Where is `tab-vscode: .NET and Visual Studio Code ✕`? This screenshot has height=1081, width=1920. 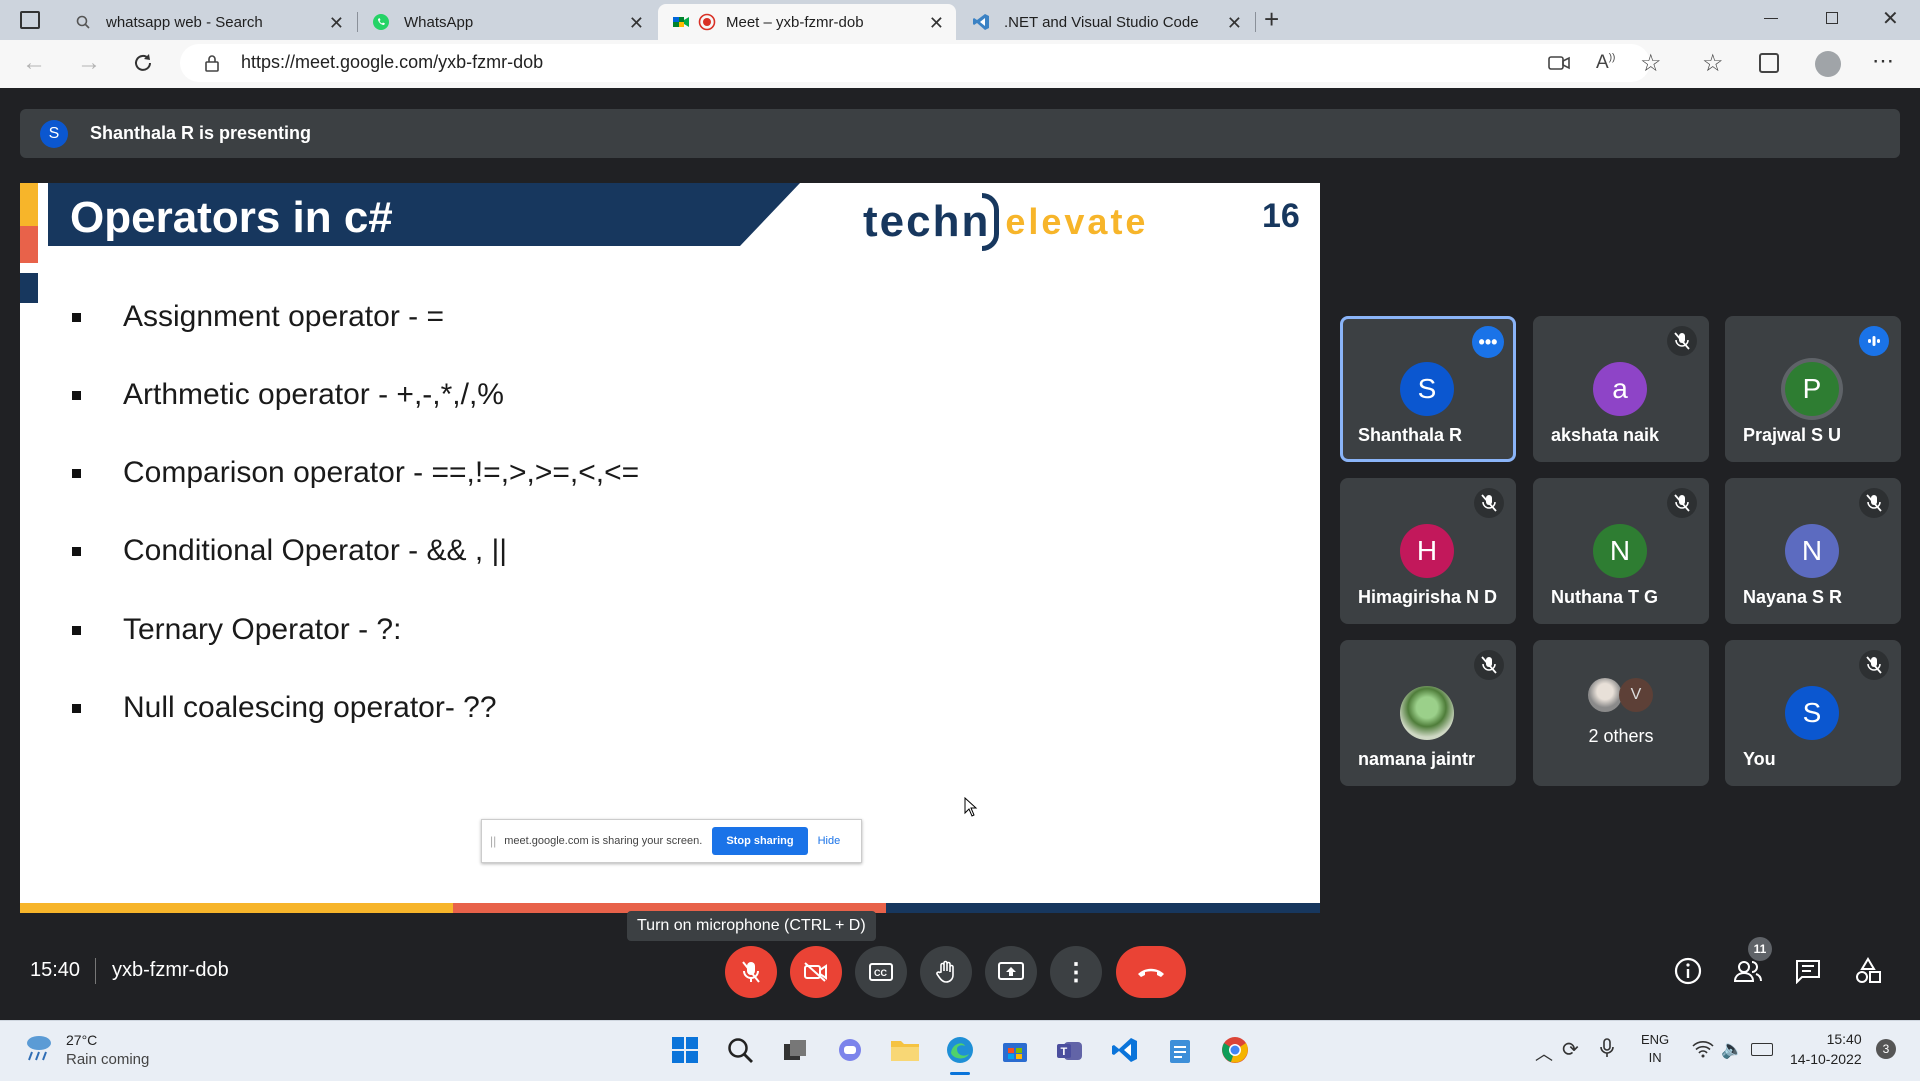 tab-vscode: .NET and Visual Studio Code ✕ is located at coordinates (1106, 22).